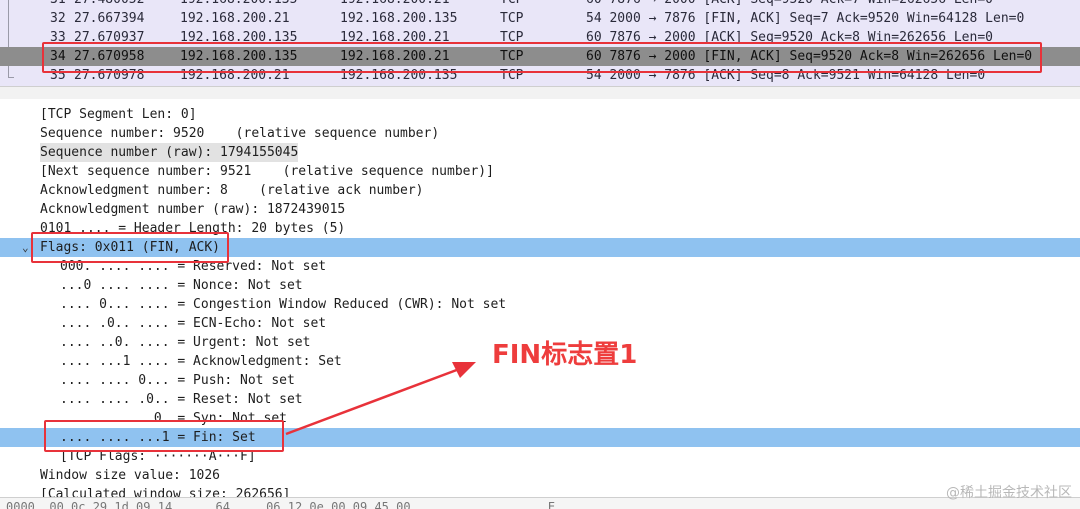 The height and width of the screenshot is (509, 1080). I want to click on flag-line: ...0 .... .... = Nonce: Not set, so click(540, 285).